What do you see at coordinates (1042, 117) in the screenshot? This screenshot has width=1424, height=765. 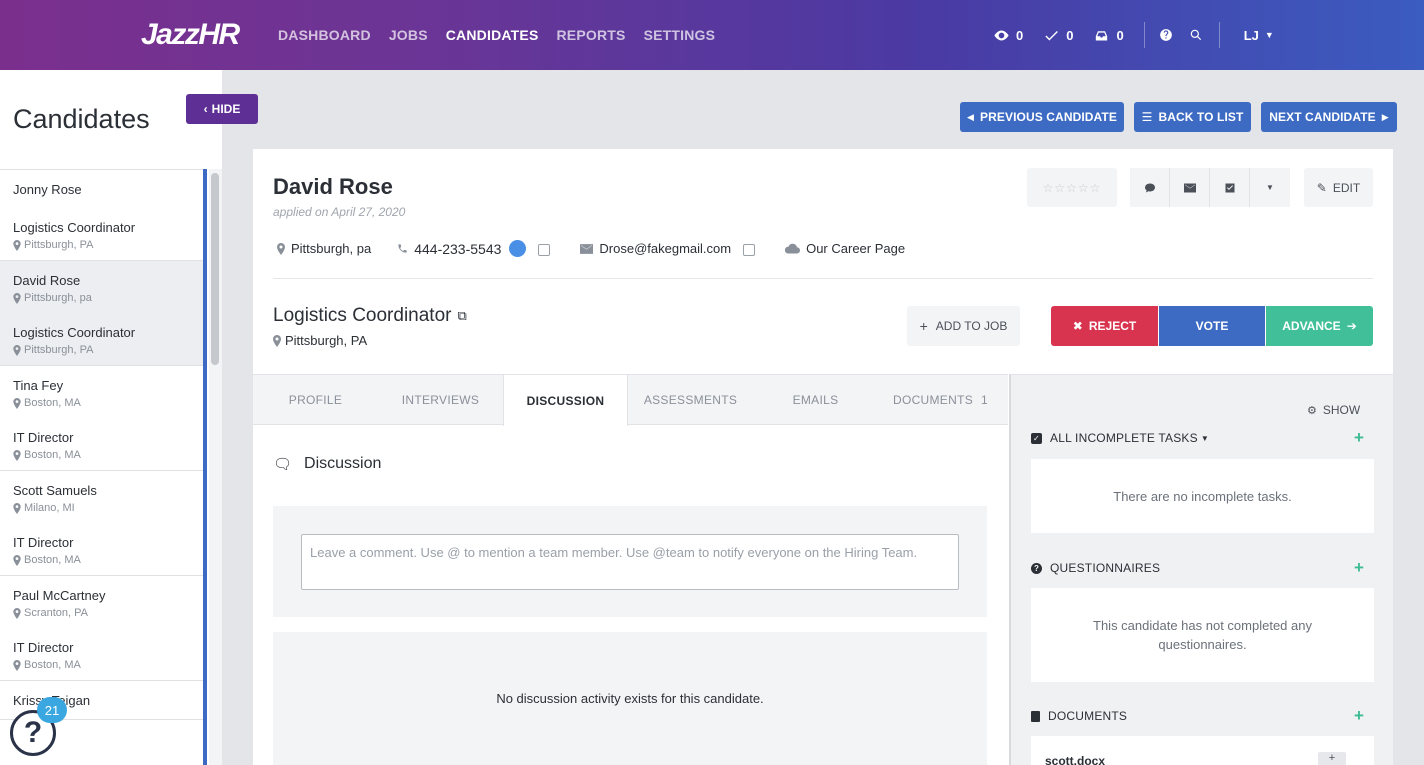 I see `previous-candidate-button: ◀ PREVIOUS CANDIDATE` at bounding box center [1042, 117].